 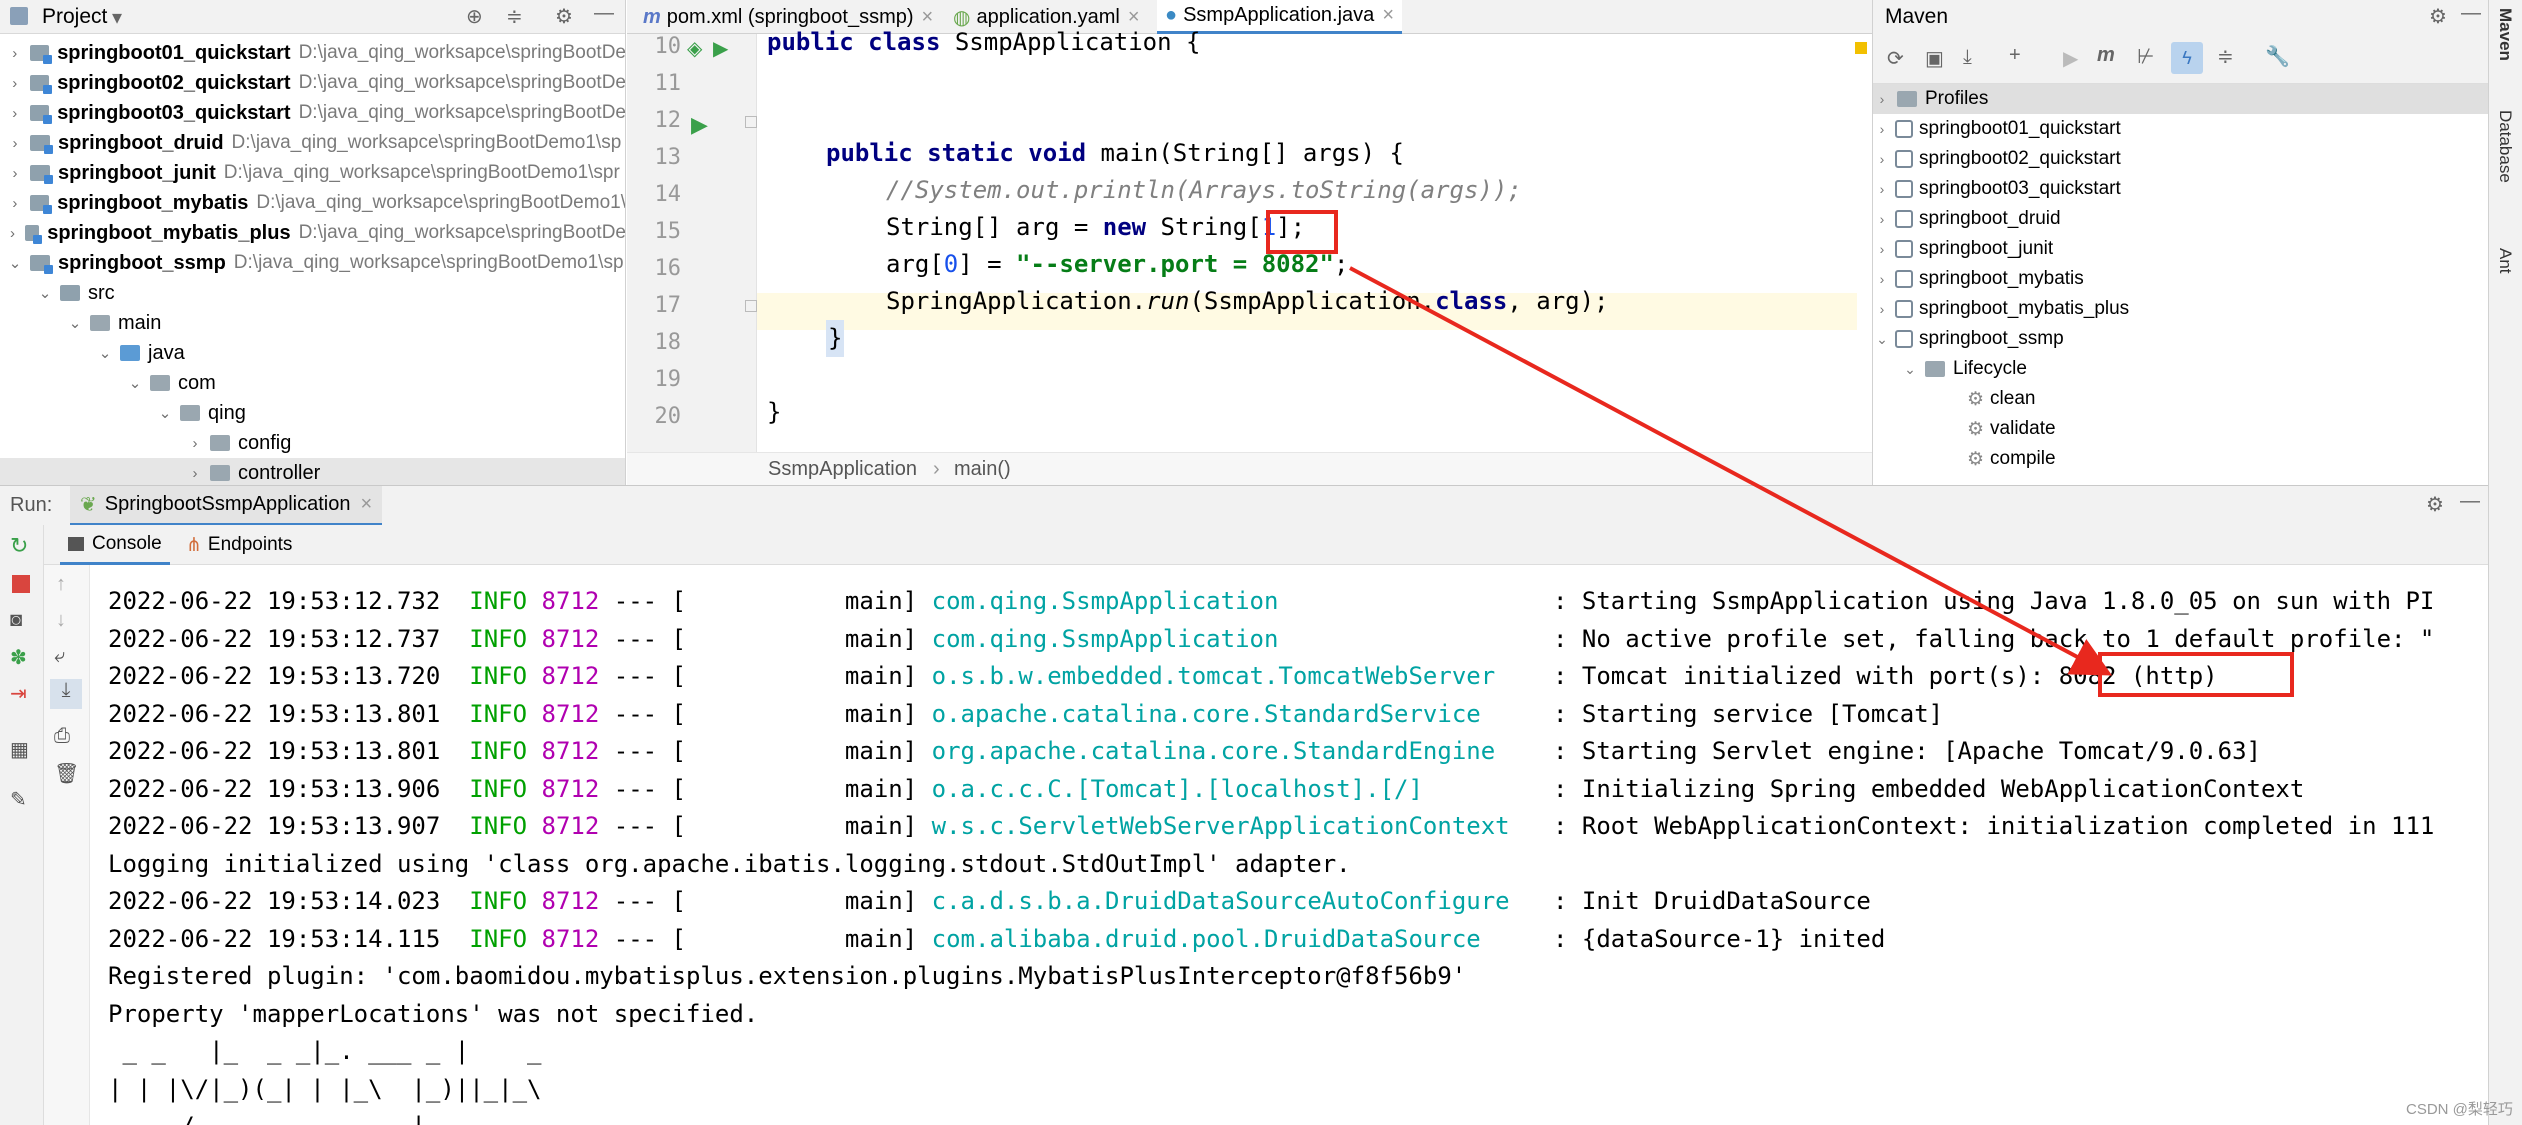 What do you see at coordinates (2505, 146) in the screenshot?
I see `database-tool-tab: Database` at bounding box center [2505, 146].